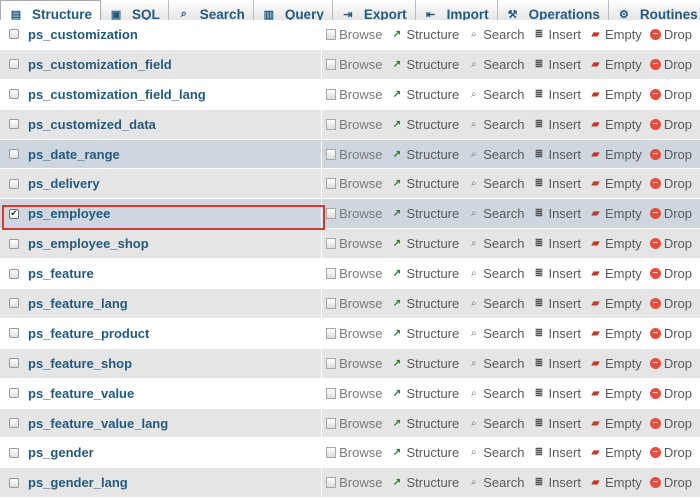  I want to click on table-name-link: ps_feature_value_lang, so click(98, 423).